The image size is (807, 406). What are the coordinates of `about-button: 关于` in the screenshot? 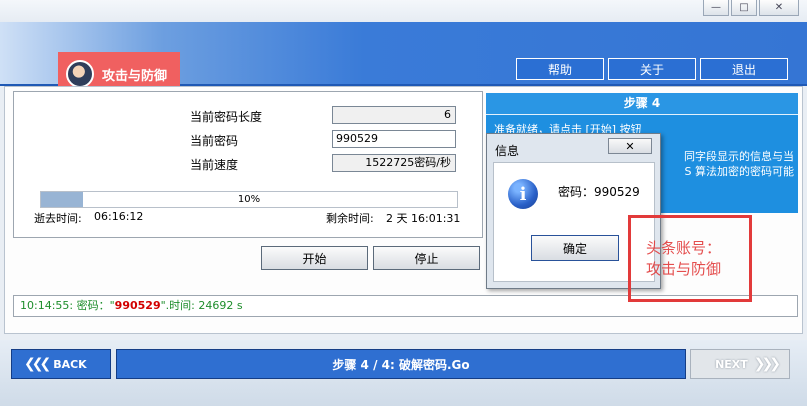 It's located at (652, 69).